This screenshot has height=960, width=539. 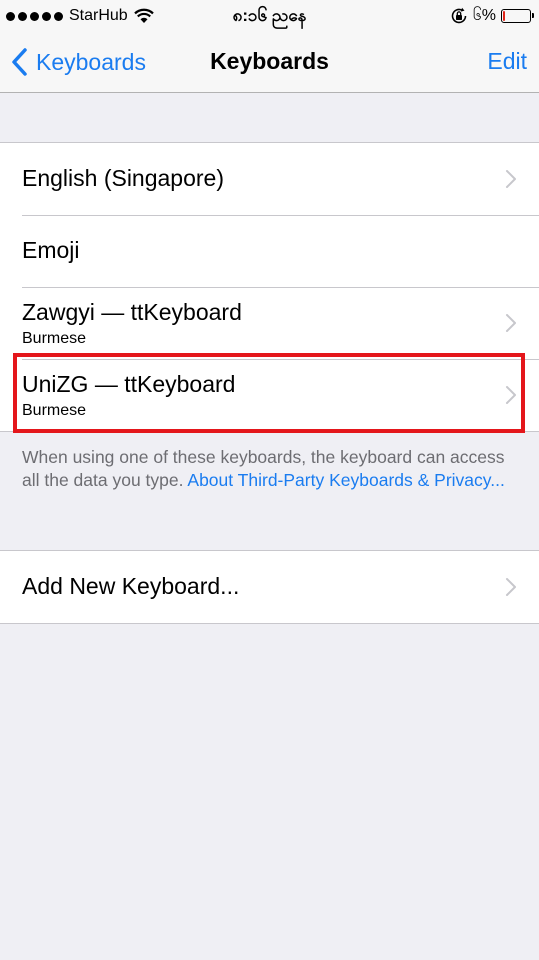 What do you see at coordinates (269, 323) in the screenshot?
I see `keyboard-row-zawgyi: Zawgyi — ttKeyboard Burmese` at bounding box center [269, 323].